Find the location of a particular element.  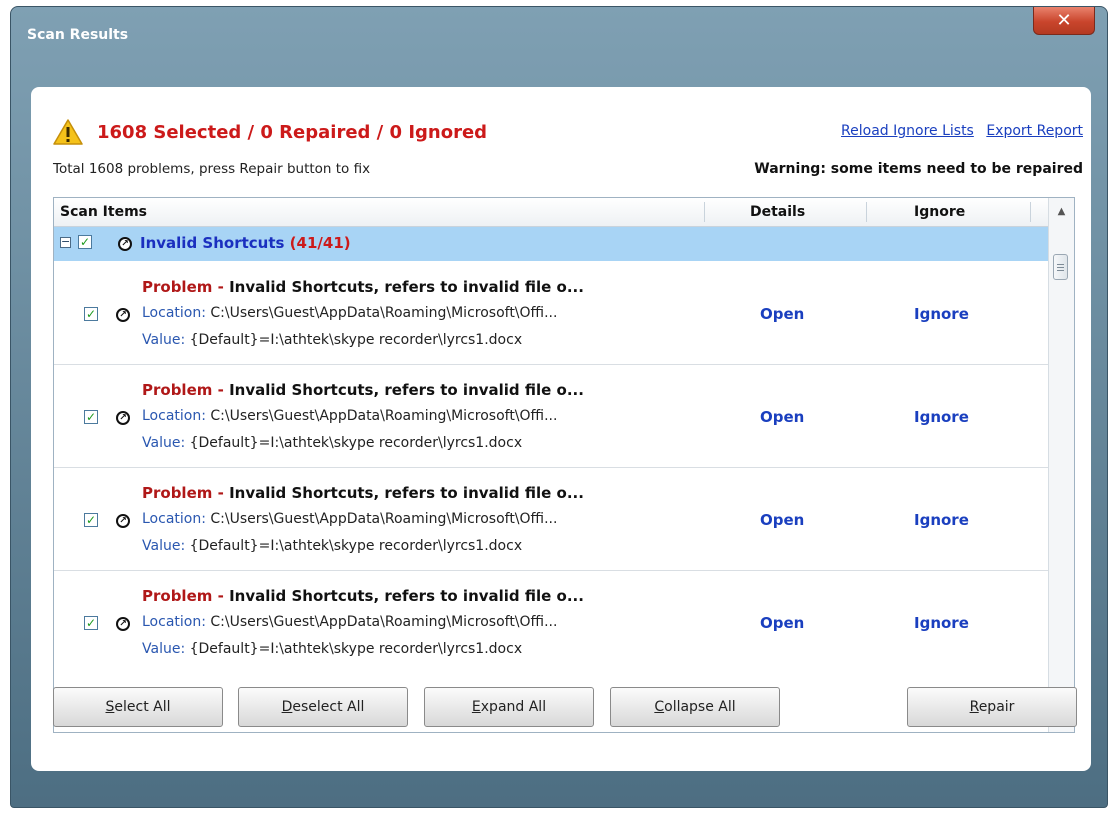

collapse-all-label: Collapse All is located at coordinates (695, 707).